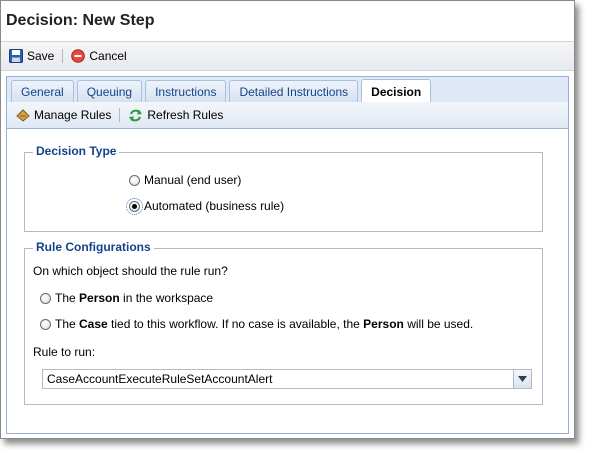  What do you see at coordinates (186, 91) in the screenshot?
I see `tab-instructions: Instructions` at bounding box center [186, 91].